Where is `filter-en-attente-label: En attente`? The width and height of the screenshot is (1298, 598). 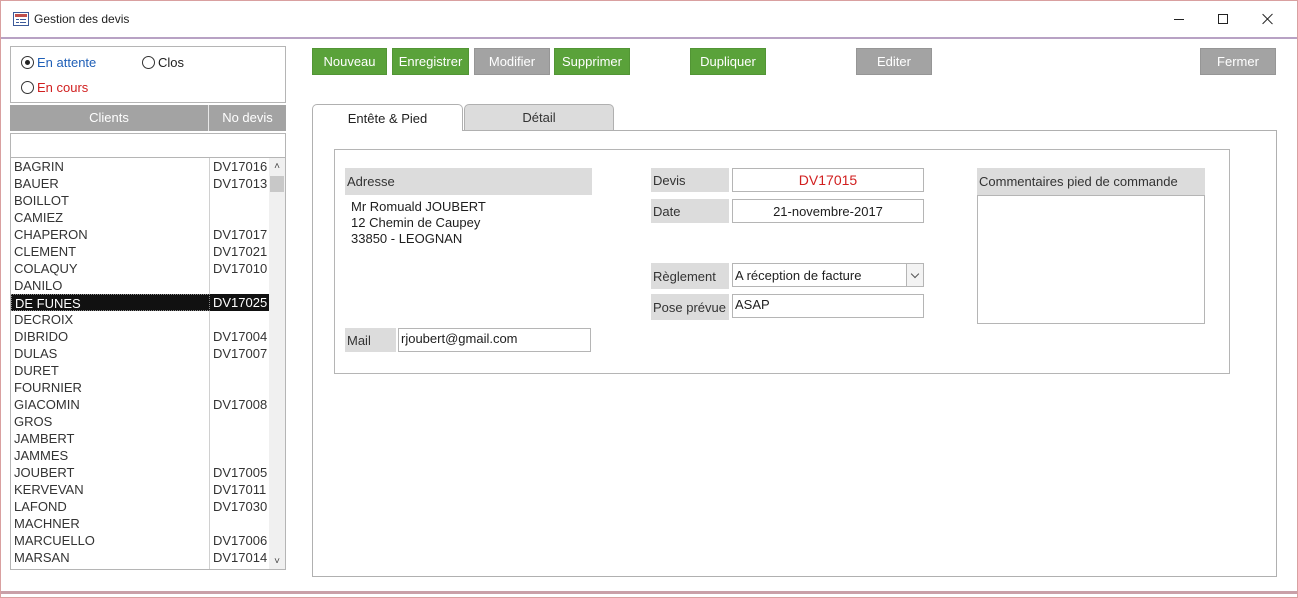
filter-en-attente-label: En attente is located at coordinates (67, 62).